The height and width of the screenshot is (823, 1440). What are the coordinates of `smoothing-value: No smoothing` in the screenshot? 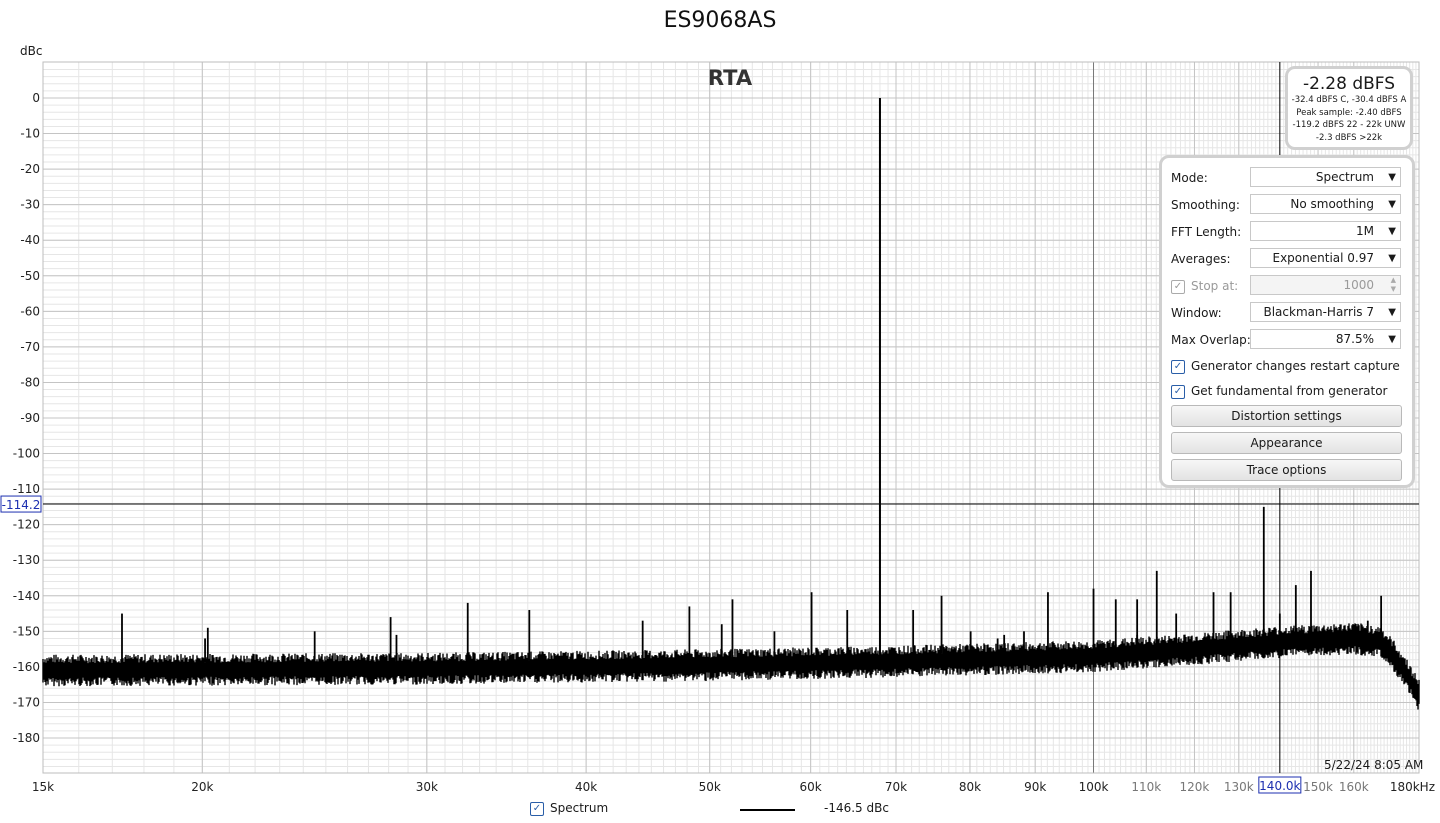 It's located at (1332, 204).